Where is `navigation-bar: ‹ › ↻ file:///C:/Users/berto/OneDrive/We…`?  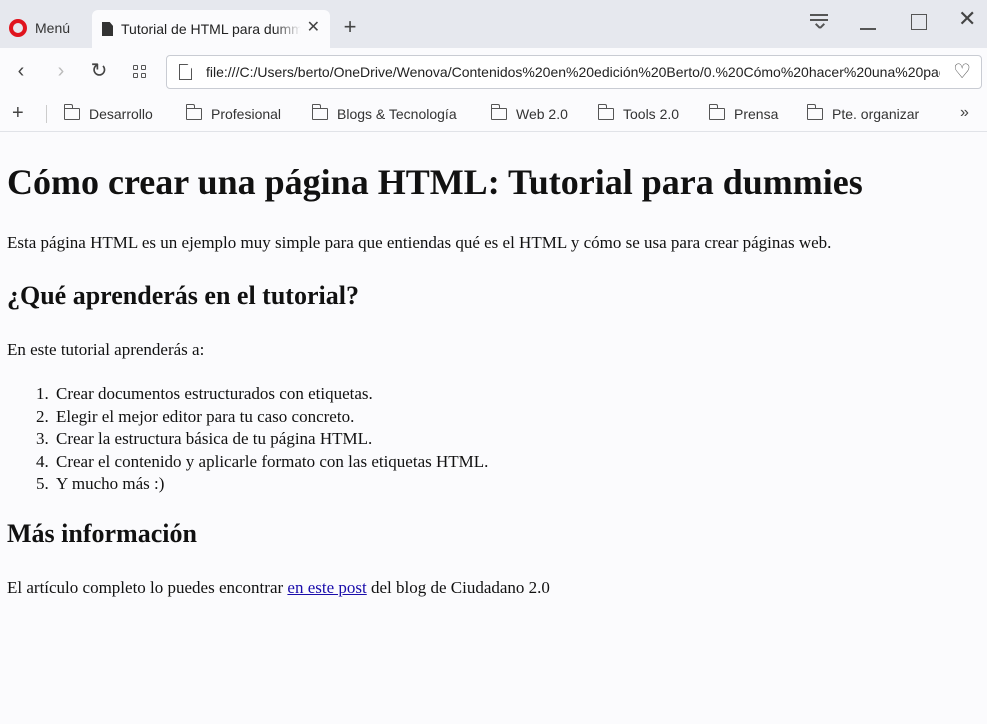
navigation-bar: ‹ › ↻ file:///C:/Users/berto/OneDrive/We… is located at coordinates (493, 72).